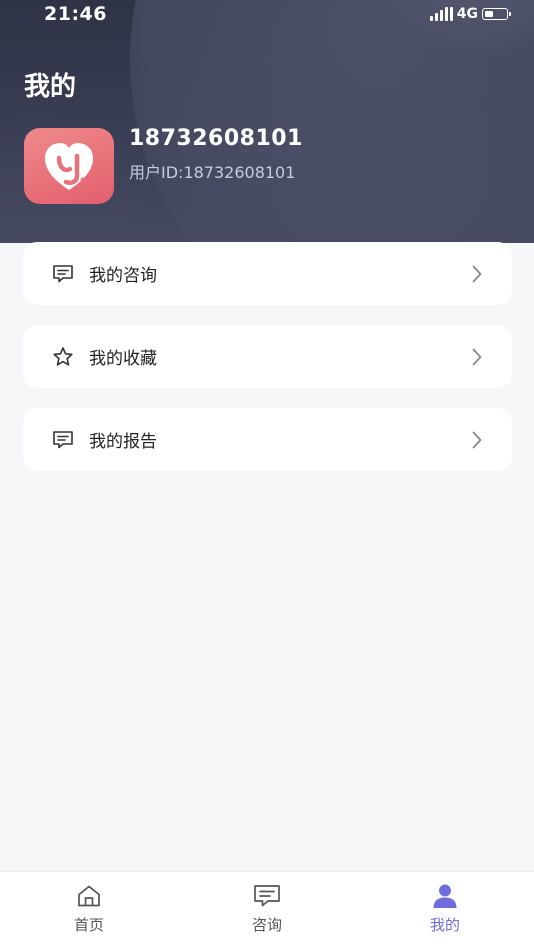  I want to click on tab-label: 首页, so click(88, 925).